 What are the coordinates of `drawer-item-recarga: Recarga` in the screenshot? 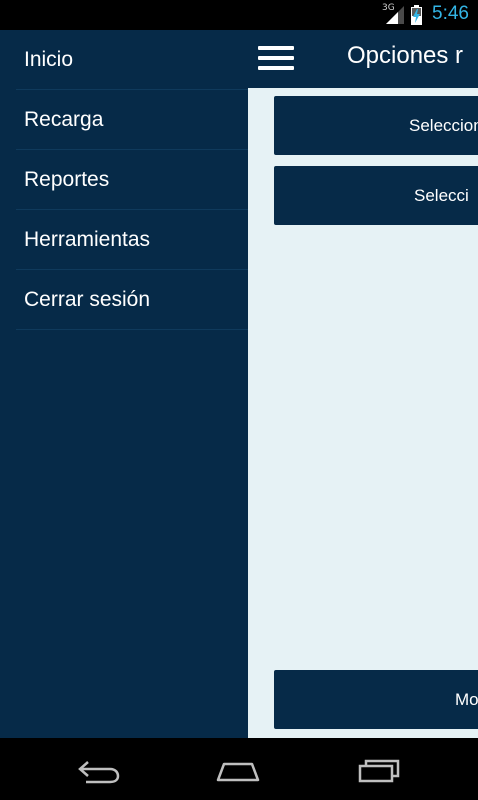 It's located at (132, 120).